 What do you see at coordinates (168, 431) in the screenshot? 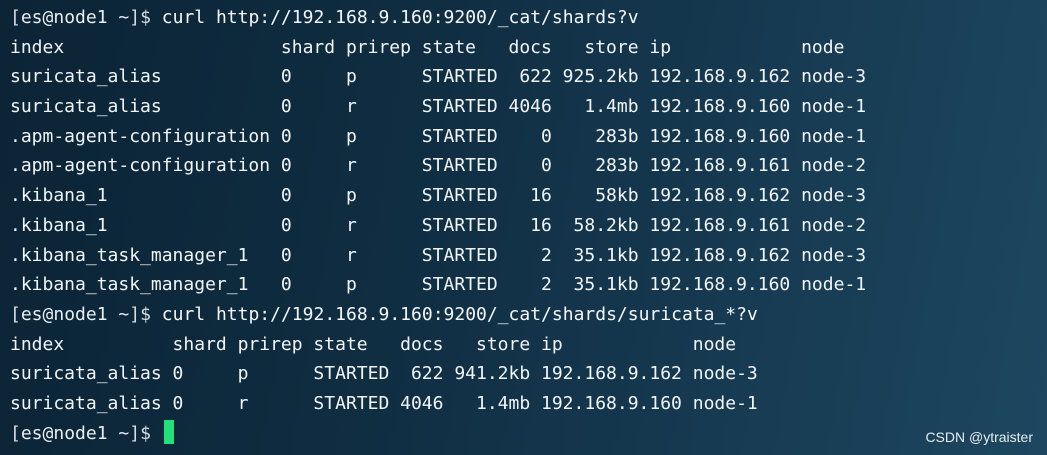
I see `text-cursor` at bounding box center [168, 431].